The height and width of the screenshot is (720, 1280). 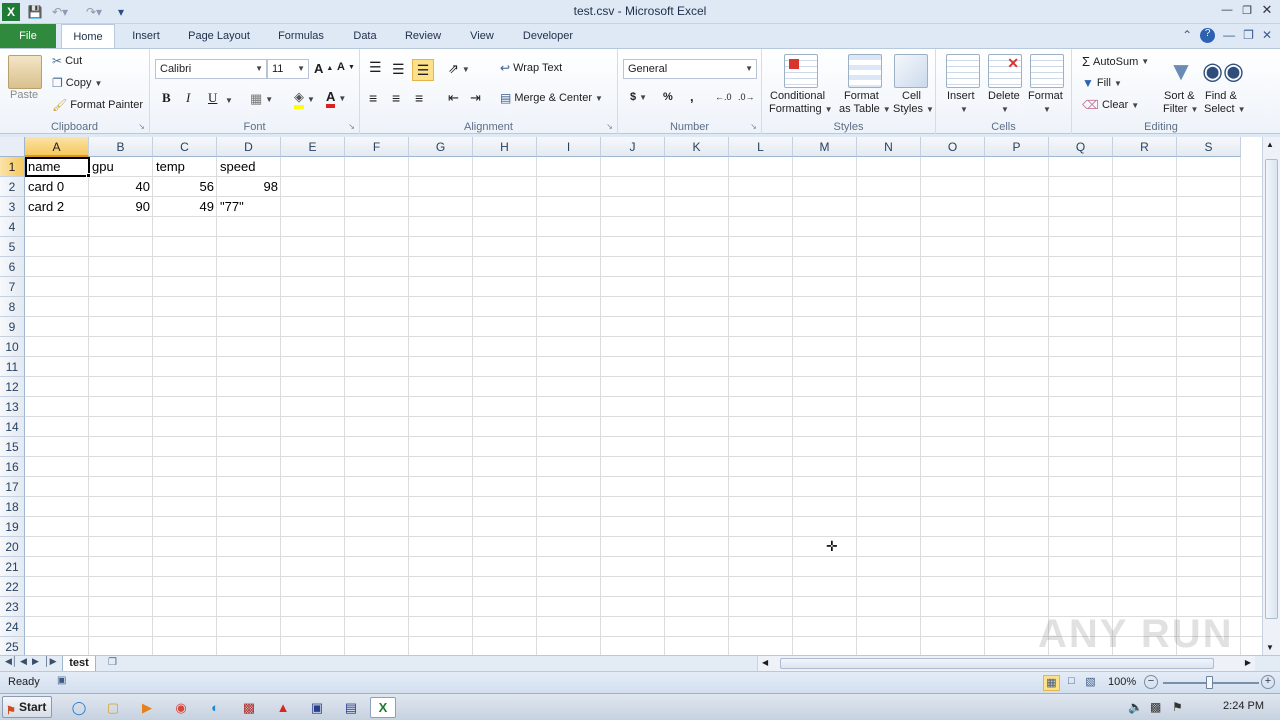 I want to click on workbook-minimize-icon: —, so click(x=1229, y=35).